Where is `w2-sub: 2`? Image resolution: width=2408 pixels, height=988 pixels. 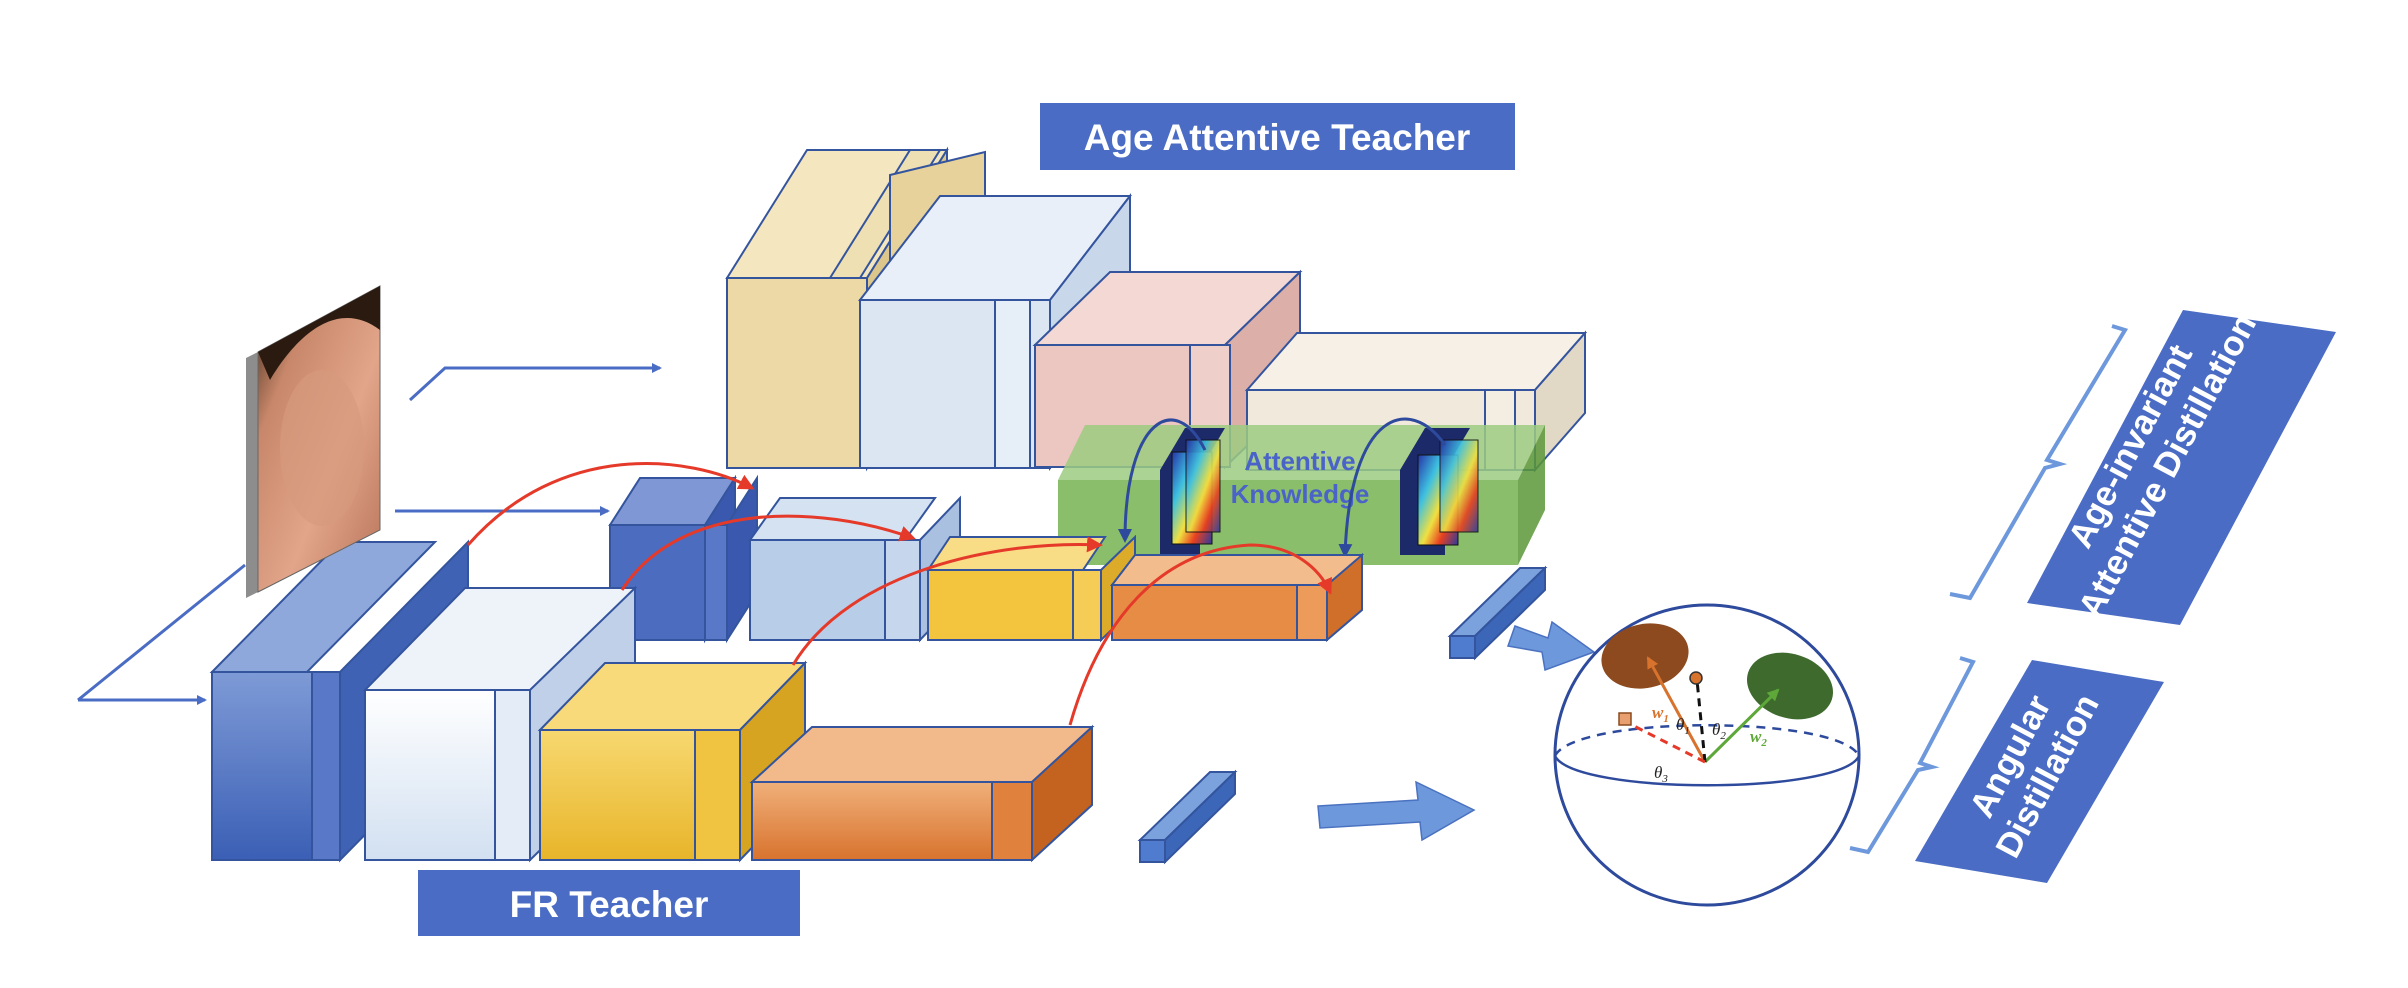 w2-sub: 2 is located at coordinates (1763, 743).